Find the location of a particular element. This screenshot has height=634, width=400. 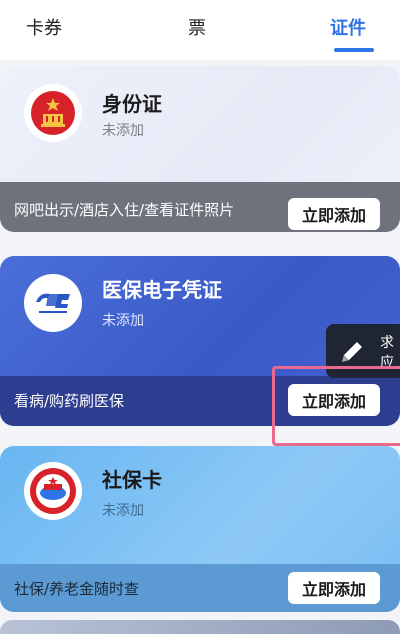

tab-certificates: 证件 is located at coordinates (348, 27).